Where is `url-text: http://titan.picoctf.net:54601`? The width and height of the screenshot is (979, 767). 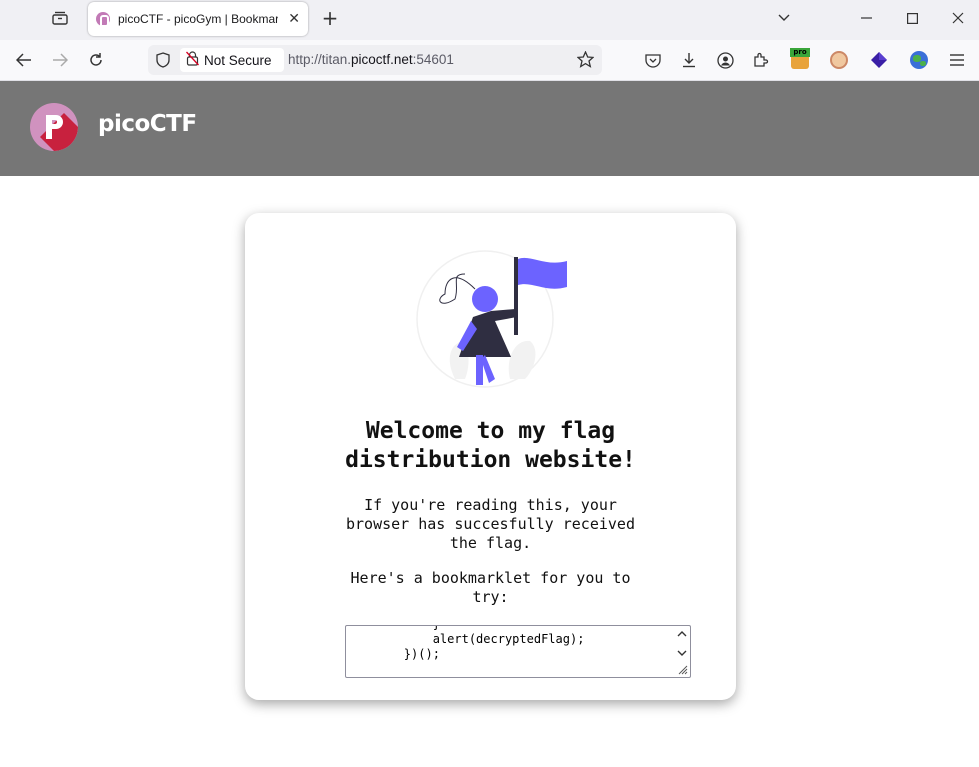
url-text: http://titan.picoctf.net:54601 is located at coordinates (371, 59).